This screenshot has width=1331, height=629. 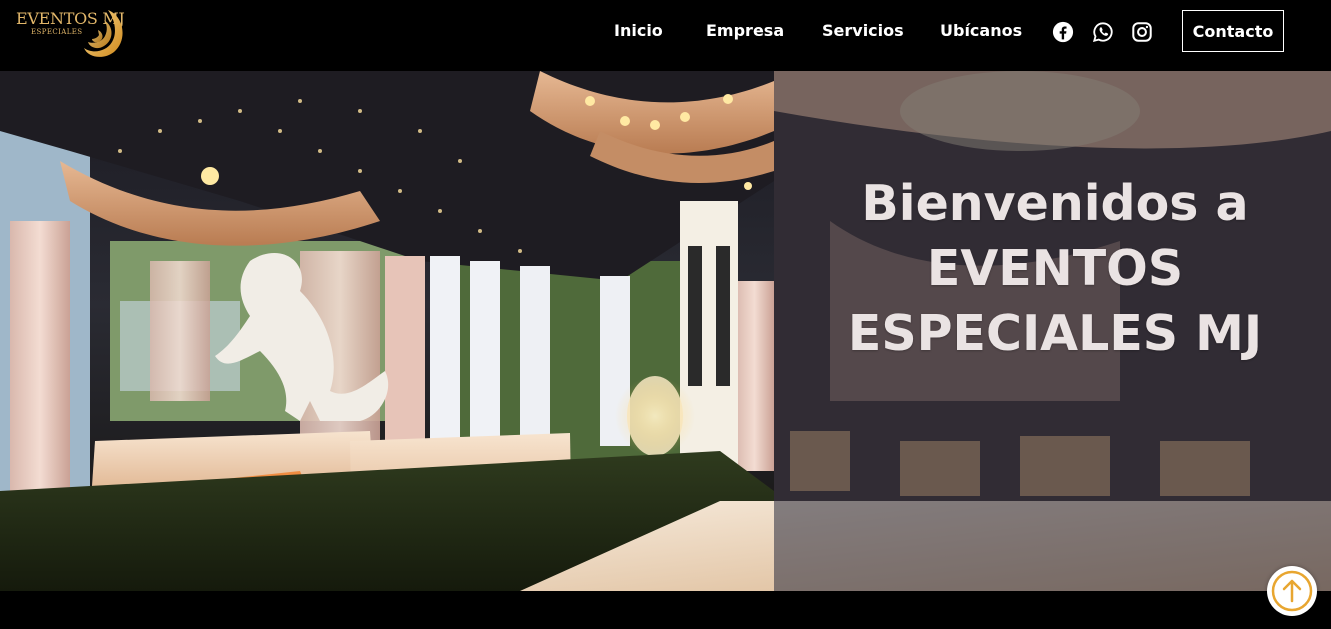 What do you see at coordinates (1055, 268) in the screenshot?
I see `hero-title-line2: EVENTOS` at bounding box center [1055, 268].